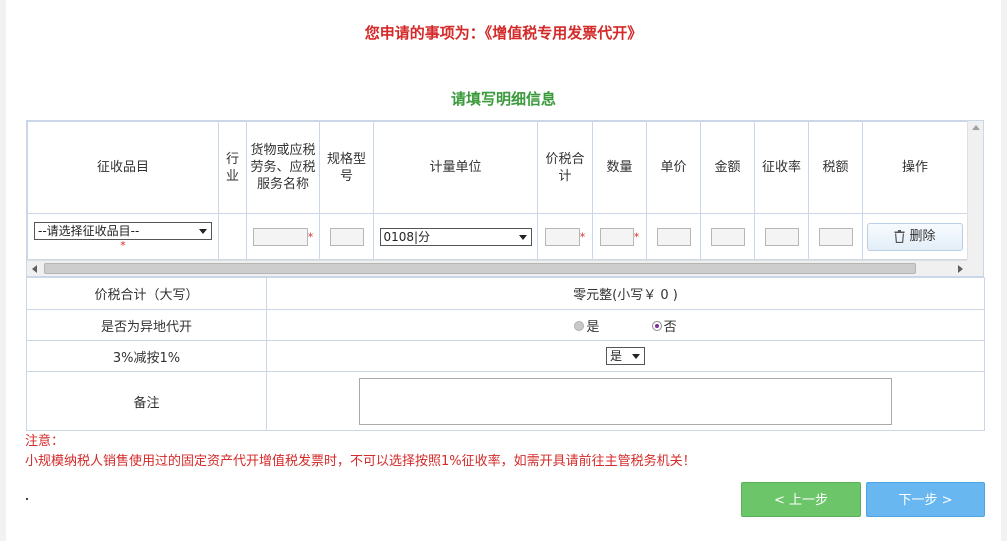  I want to click on remark-row: 备注, so click(505, 401).